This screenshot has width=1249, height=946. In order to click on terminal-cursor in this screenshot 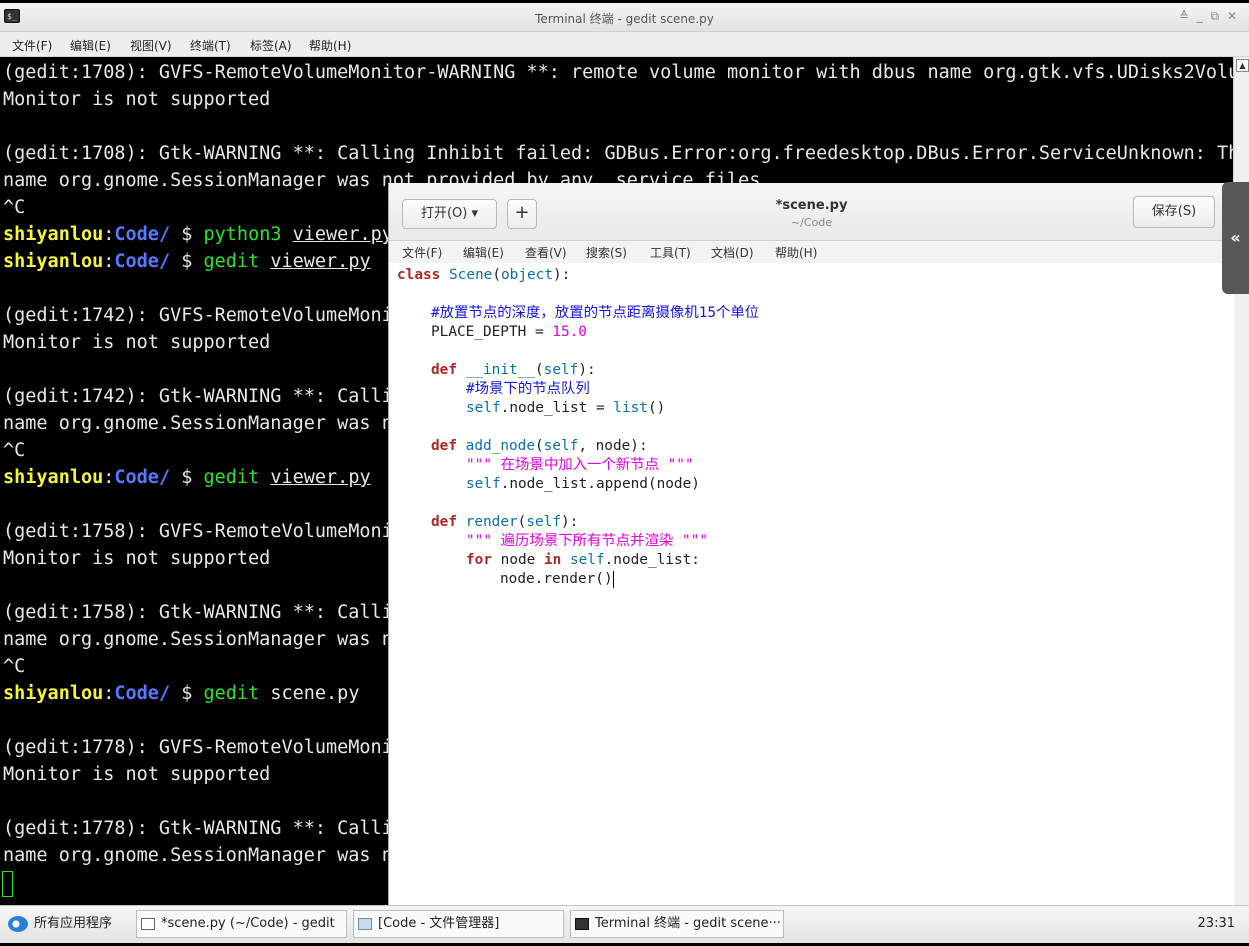, I will do `click(7, 884)`.